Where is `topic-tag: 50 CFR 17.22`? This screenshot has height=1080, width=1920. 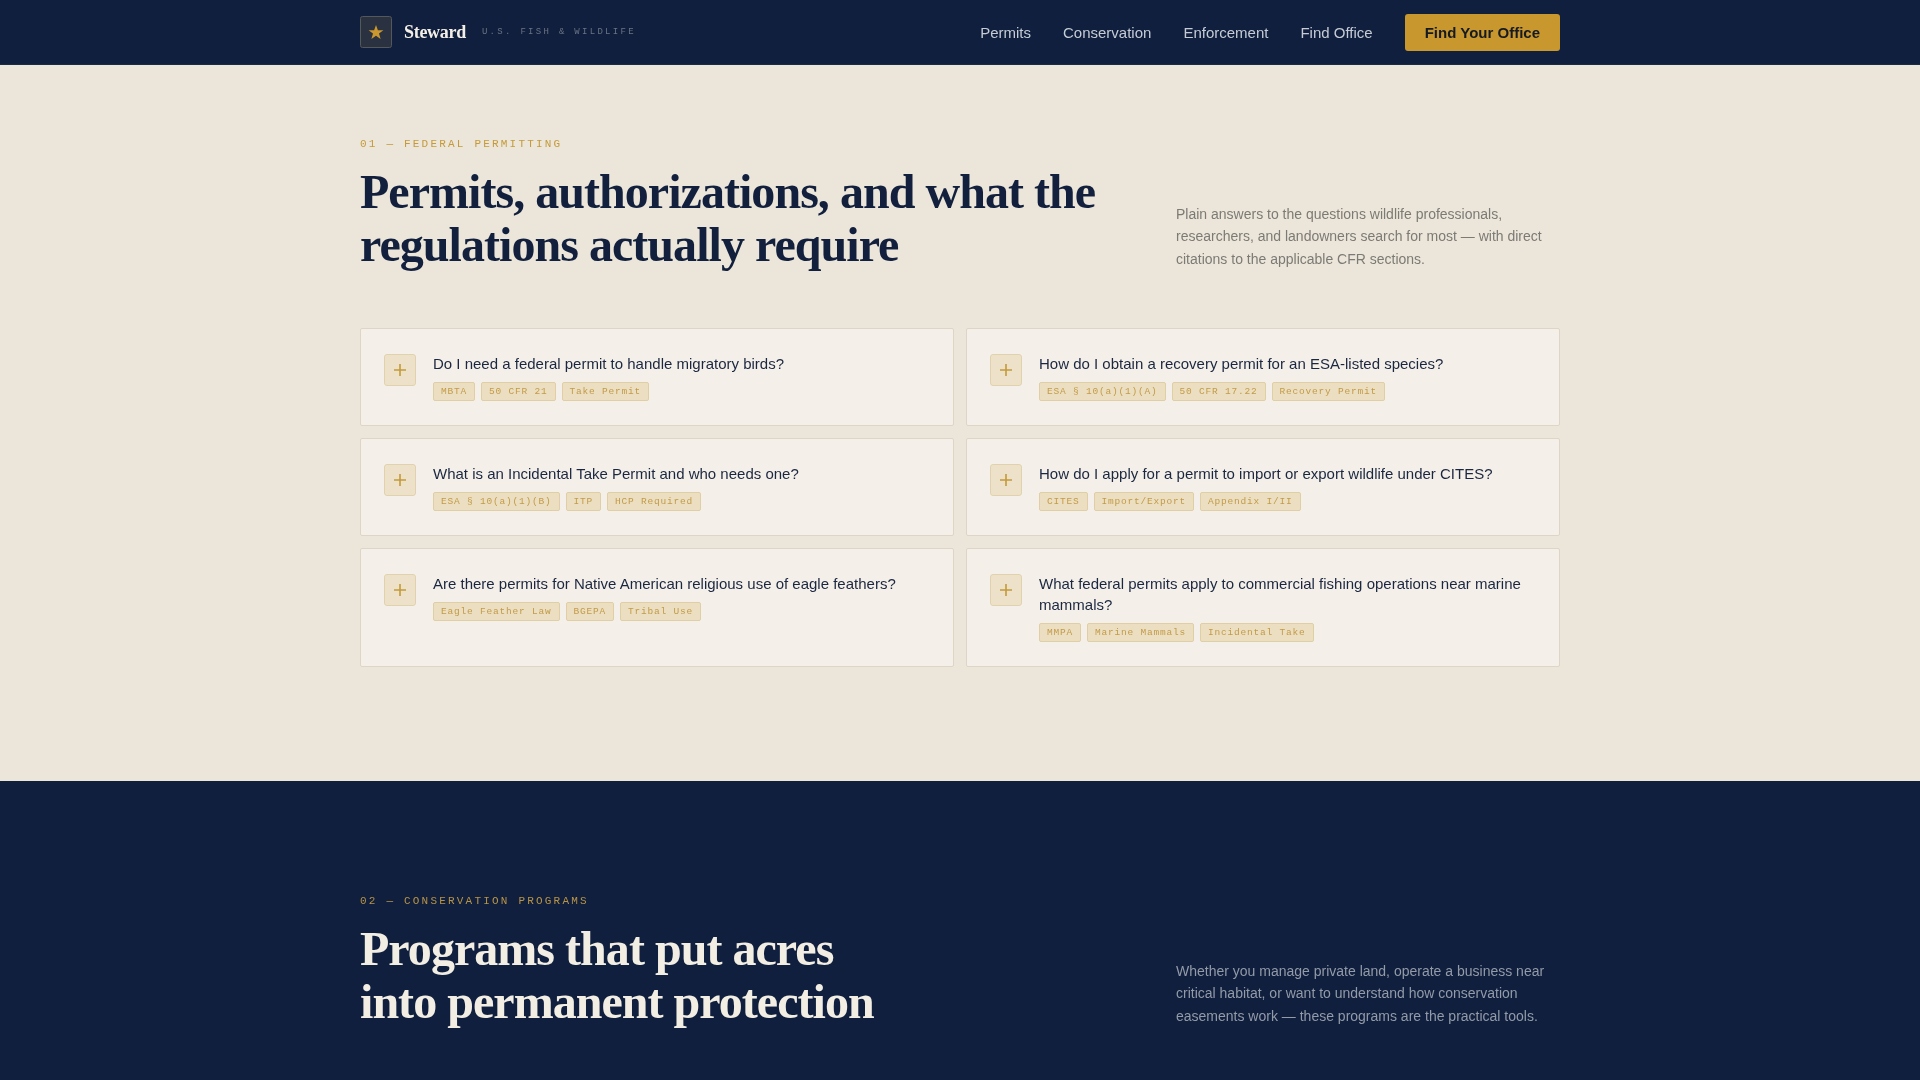 topic-tag: 50 CFR 17.22 is located at coordinates (1218, 391).